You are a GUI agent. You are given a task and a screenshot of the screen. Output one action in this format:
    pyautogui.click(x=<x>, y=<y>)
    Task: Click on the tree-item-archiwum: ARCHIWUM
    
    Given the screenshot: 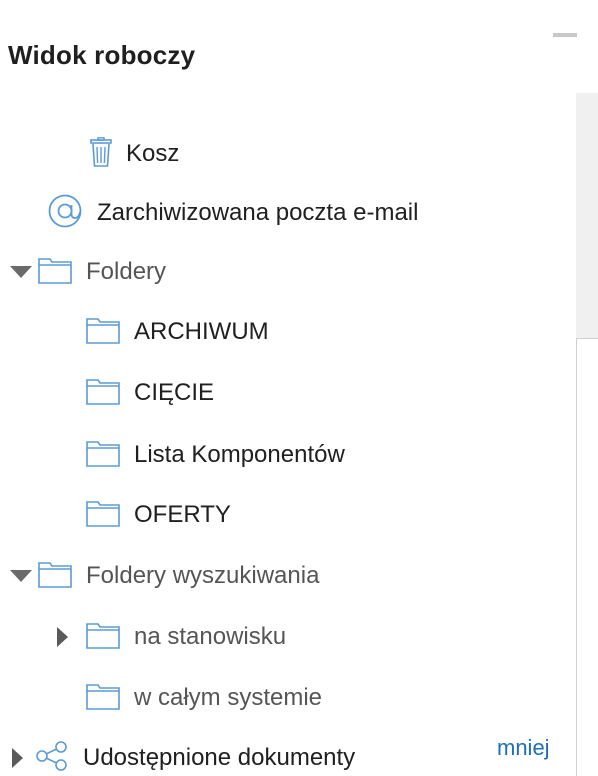 What is the action you would take?
    pyautogui.click(x=177, y=332)
    